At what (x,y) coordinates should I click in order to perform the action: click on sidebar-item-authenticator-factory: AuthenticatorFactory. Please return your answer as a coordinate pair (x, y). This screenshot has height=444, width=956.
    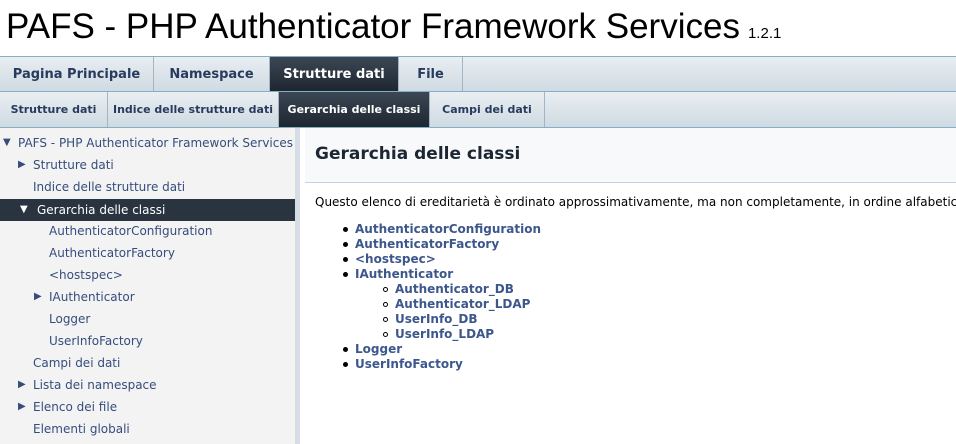
    Looking at the image, I should click on (147, 253).